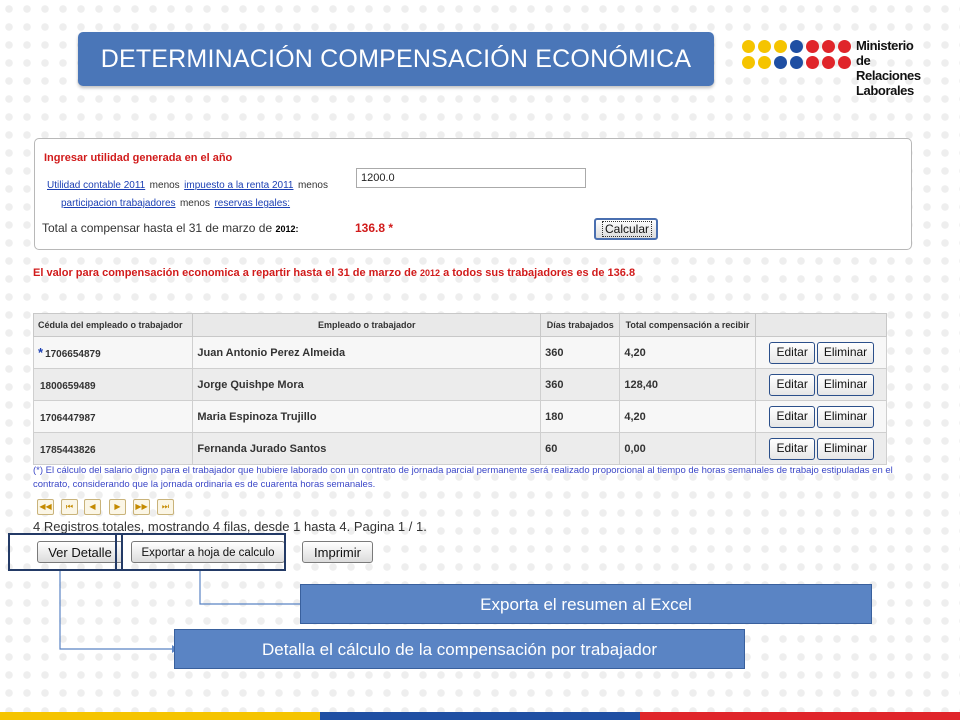 This screenshot has height=720, width=960. What do you see at coordinates (115, 610) in the screenshot?
I see `connector-detalle` at bounding box center [115, 610].